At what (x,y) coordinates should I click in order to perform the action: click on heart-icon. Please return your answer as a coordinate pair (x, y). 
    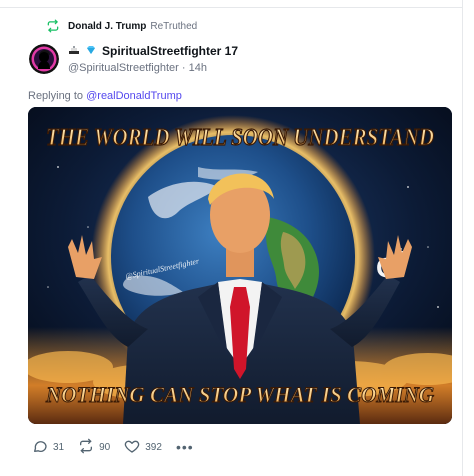
    Looking at the image, I should click on (132, 447).